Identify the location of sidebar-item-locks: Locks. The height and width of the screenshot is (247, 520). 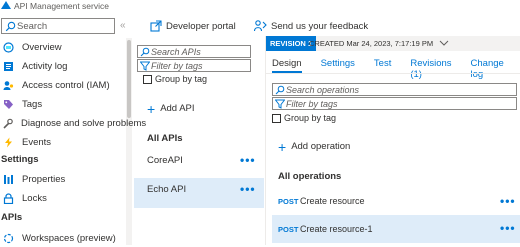
(62, 198).